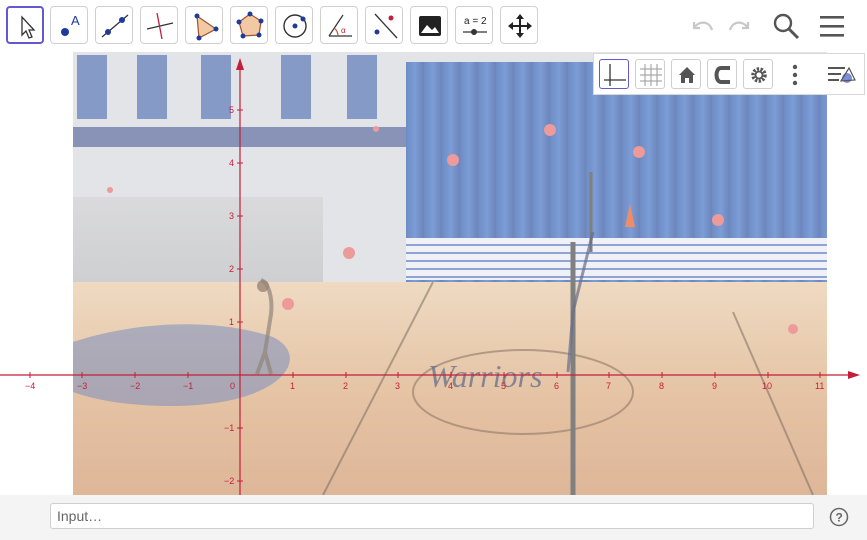  I want to click on undo-button, so click(702, 26).